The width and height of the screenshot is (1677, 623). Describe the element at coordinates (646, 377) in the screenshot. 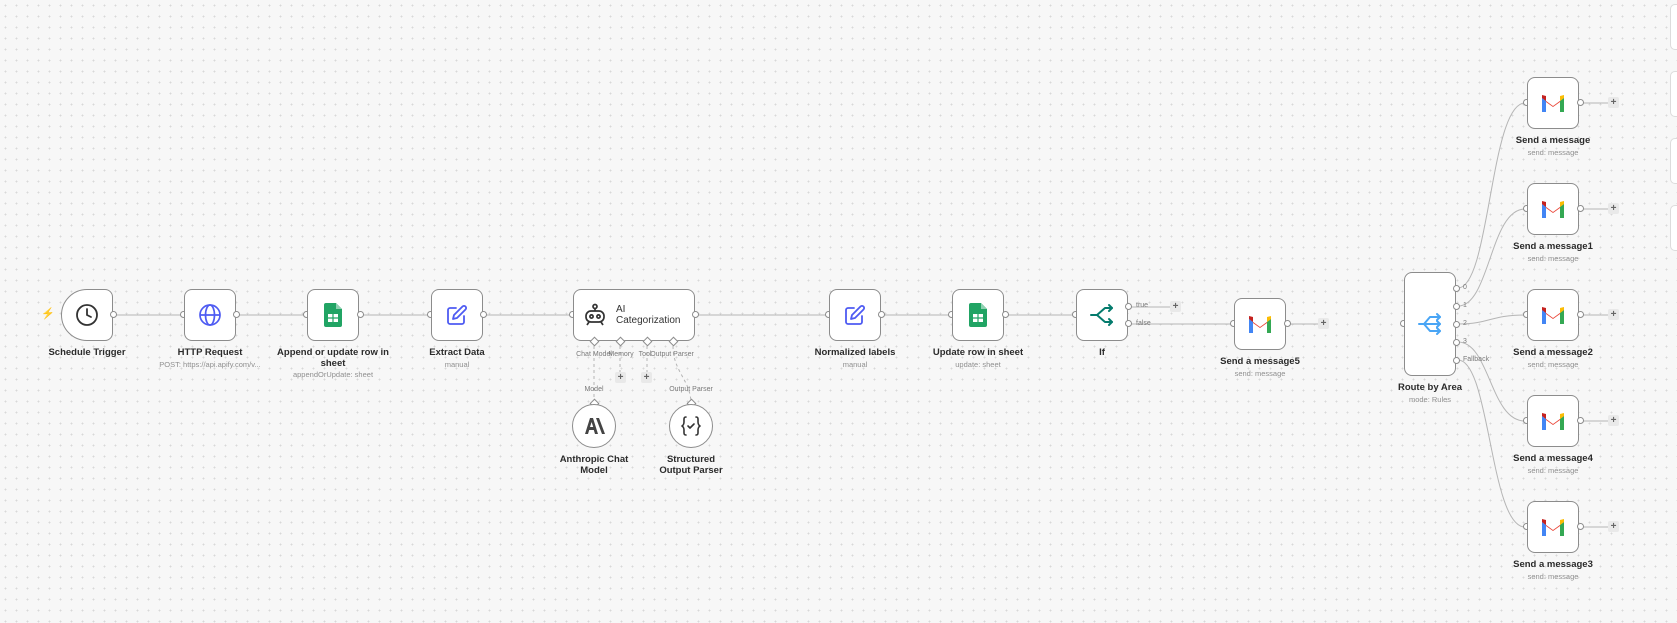

I see `add-tool-button: +` at that location.